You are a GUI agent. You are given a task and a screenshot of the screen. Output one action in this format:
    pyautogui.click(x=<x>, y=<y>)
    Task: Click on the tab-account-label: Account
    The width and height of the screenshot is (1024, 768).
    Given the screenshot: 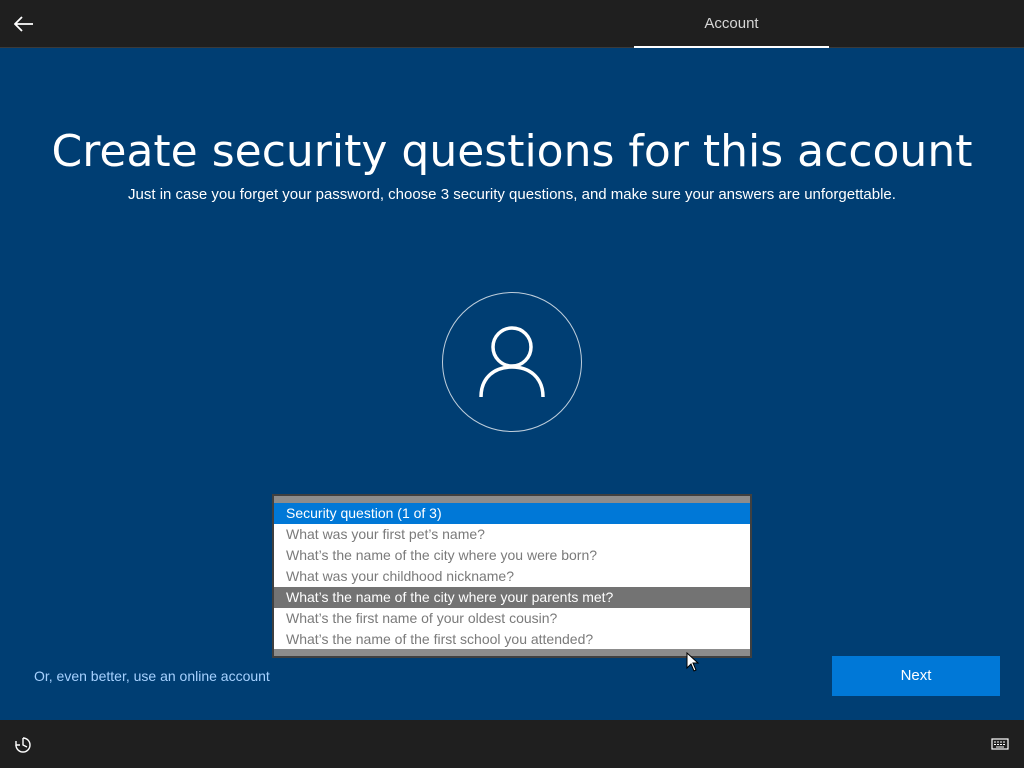 What is the action you would take?
    pyautogui.click(x=731, y=23)
    